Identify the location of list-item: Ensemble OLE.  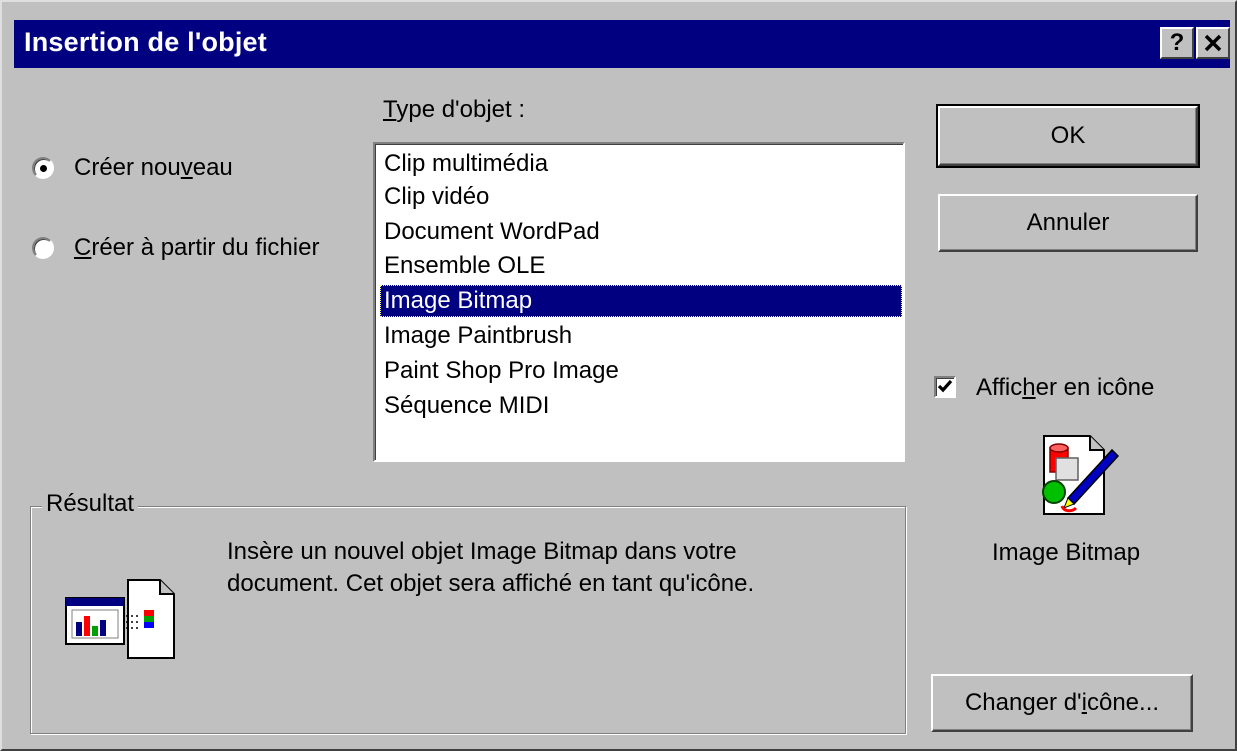
(641, 266).